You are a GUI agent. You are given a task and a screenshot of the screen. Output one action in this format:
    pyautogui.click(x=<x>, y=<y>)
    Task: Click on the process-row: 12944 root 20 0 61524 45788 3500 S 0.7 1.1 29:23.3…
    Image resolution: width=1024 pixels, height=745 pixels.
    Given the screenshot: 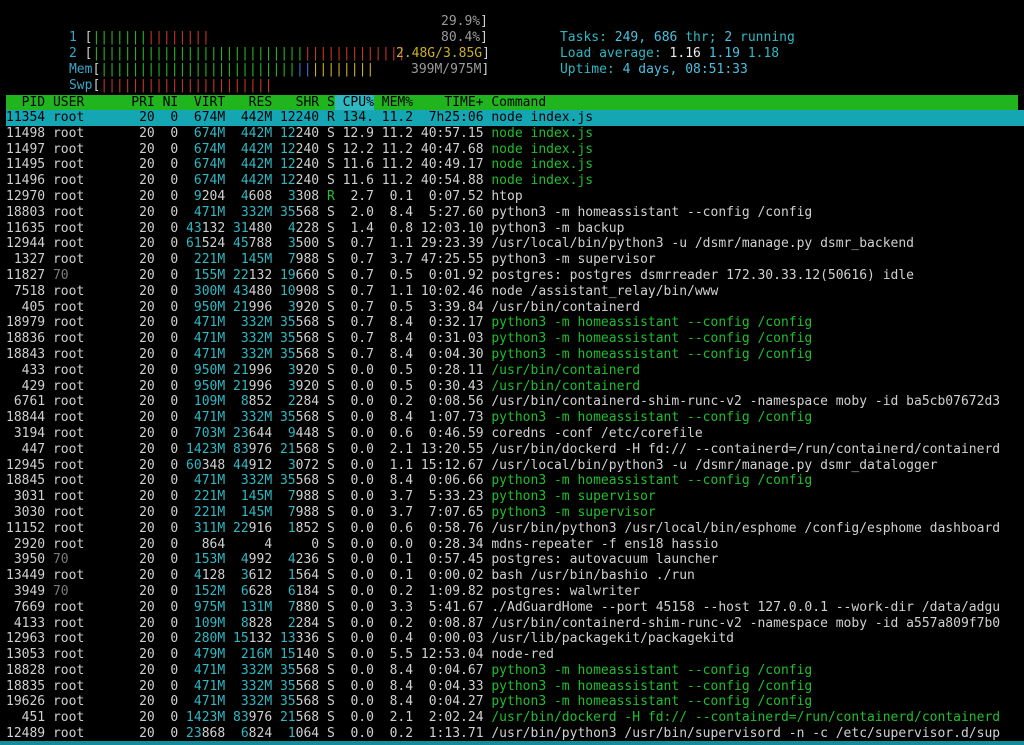 What is the action you would take?
    pyautogui.click(x=515, y=244)
    